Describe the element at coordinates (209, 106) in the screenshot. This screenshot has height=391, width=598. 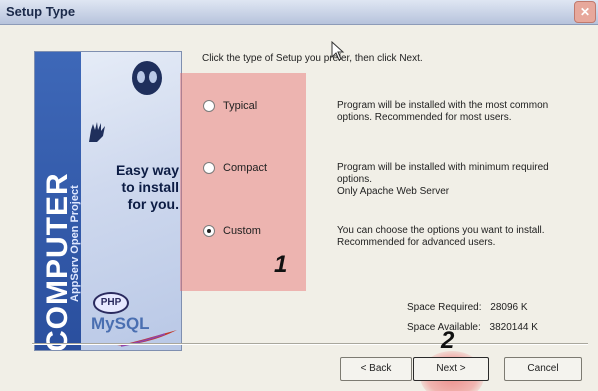
I see `radio-typical` at that location.